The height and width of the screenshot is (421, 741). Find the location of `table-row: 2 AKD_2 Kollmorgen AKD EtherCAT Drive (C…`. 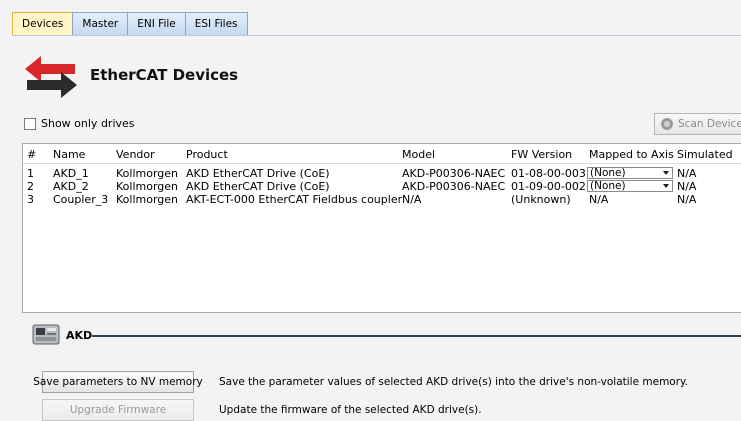

table-row: 2 AKD_2 Kollmorgen AKD EtherCAT Drive (C… is located at coordinates (382, 186).